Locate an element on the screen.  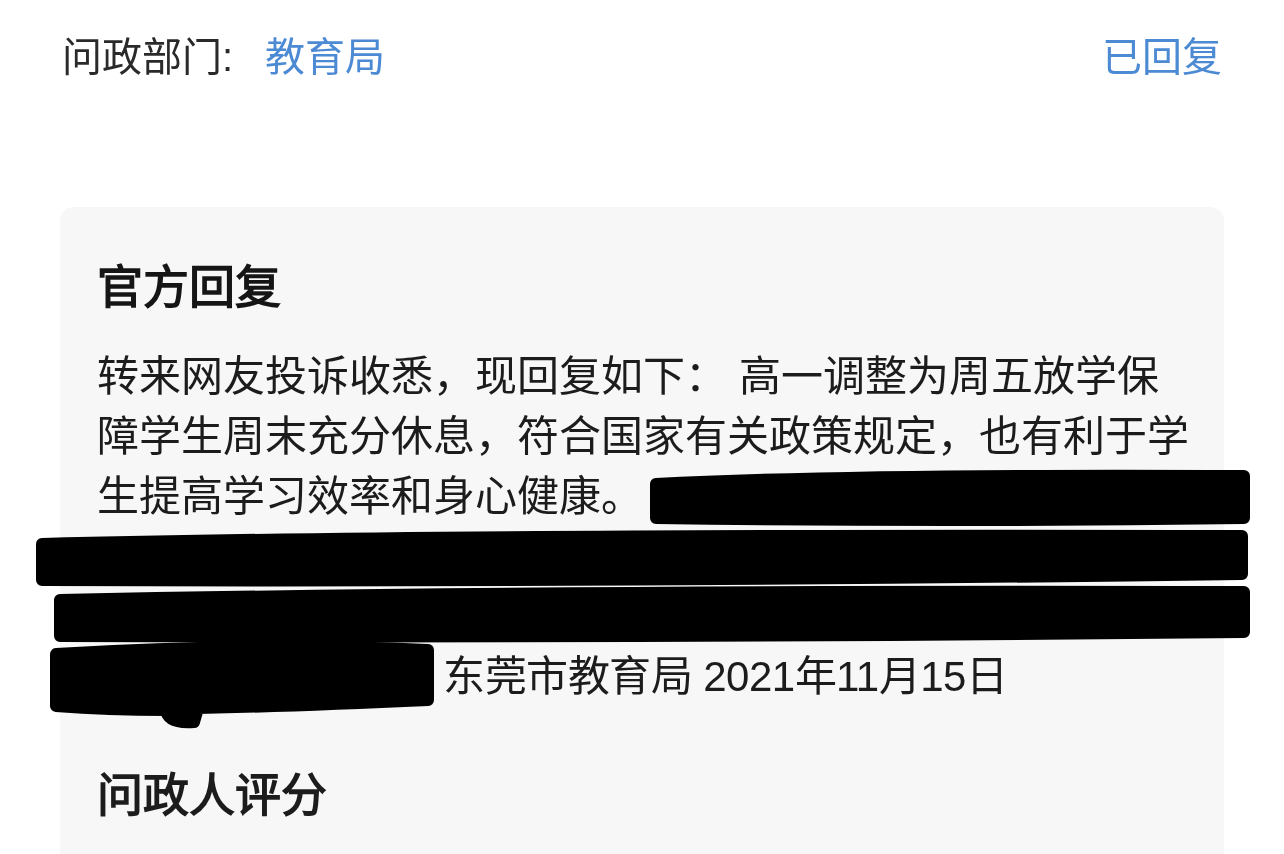
reply-text-line: 障学生周末充分休息，符合国家有关政策规定，也有利于学 is located at coordinates (643, 437).